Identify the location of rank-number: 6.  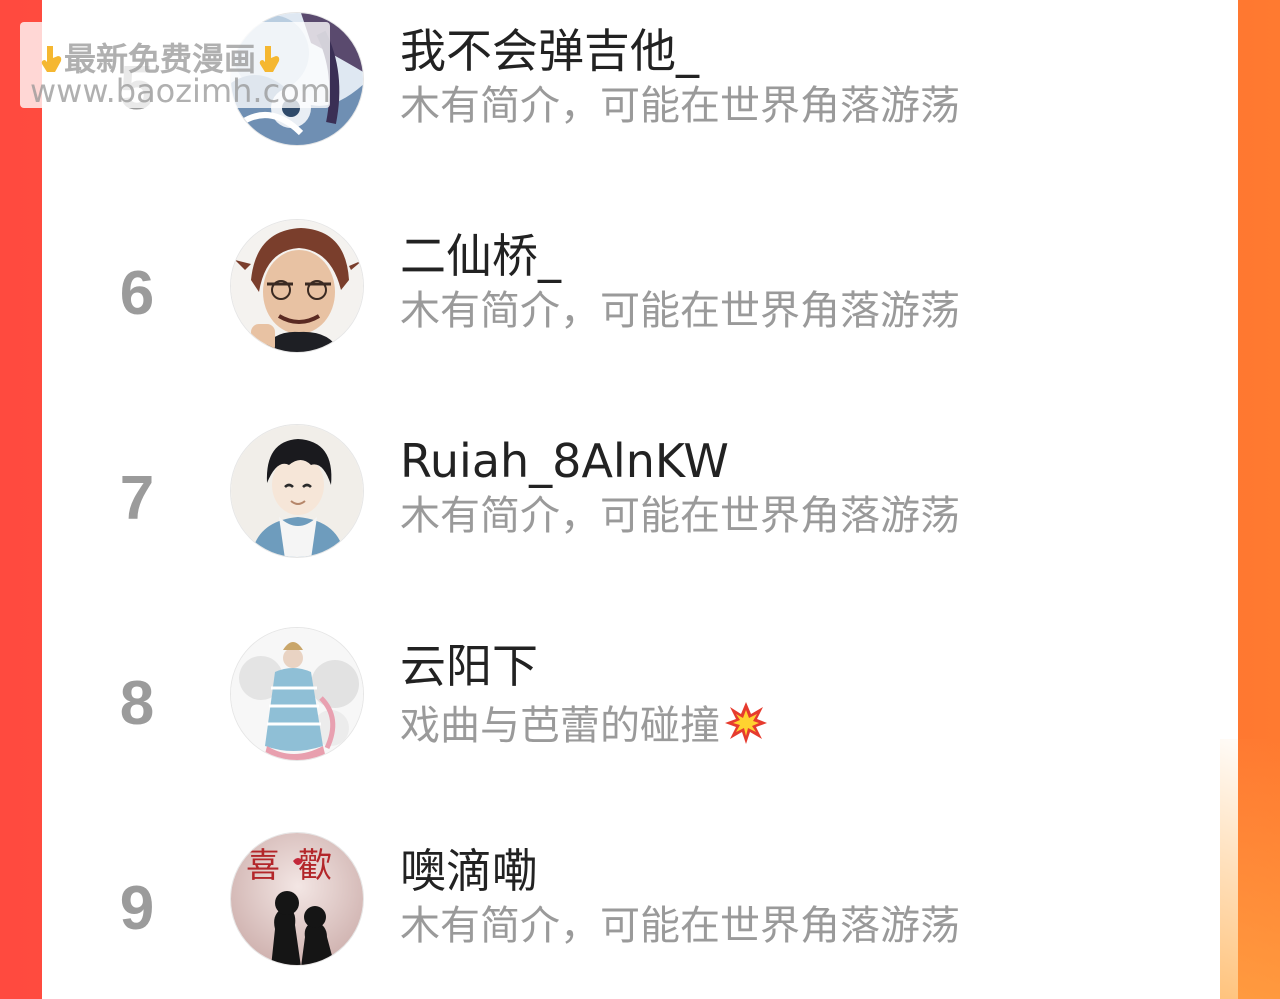
(137, 293).